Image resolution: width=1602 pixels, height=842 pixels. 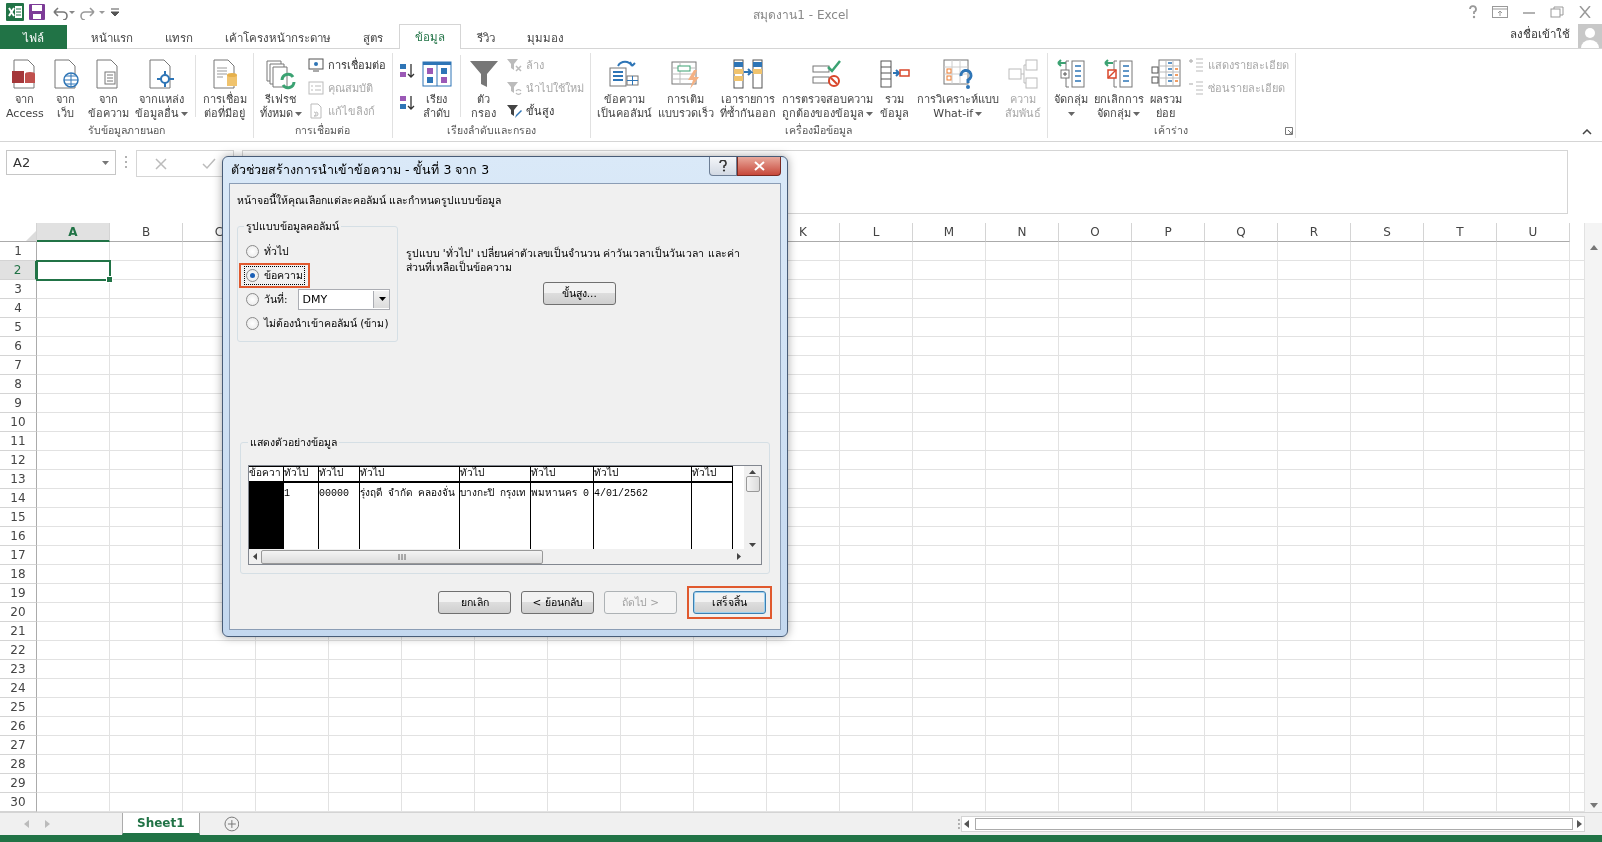 What do you see at coordinates (373, 37) in the screenshot?
I see `ribbon-tab: สูตร` at bounding box center [373, 37].